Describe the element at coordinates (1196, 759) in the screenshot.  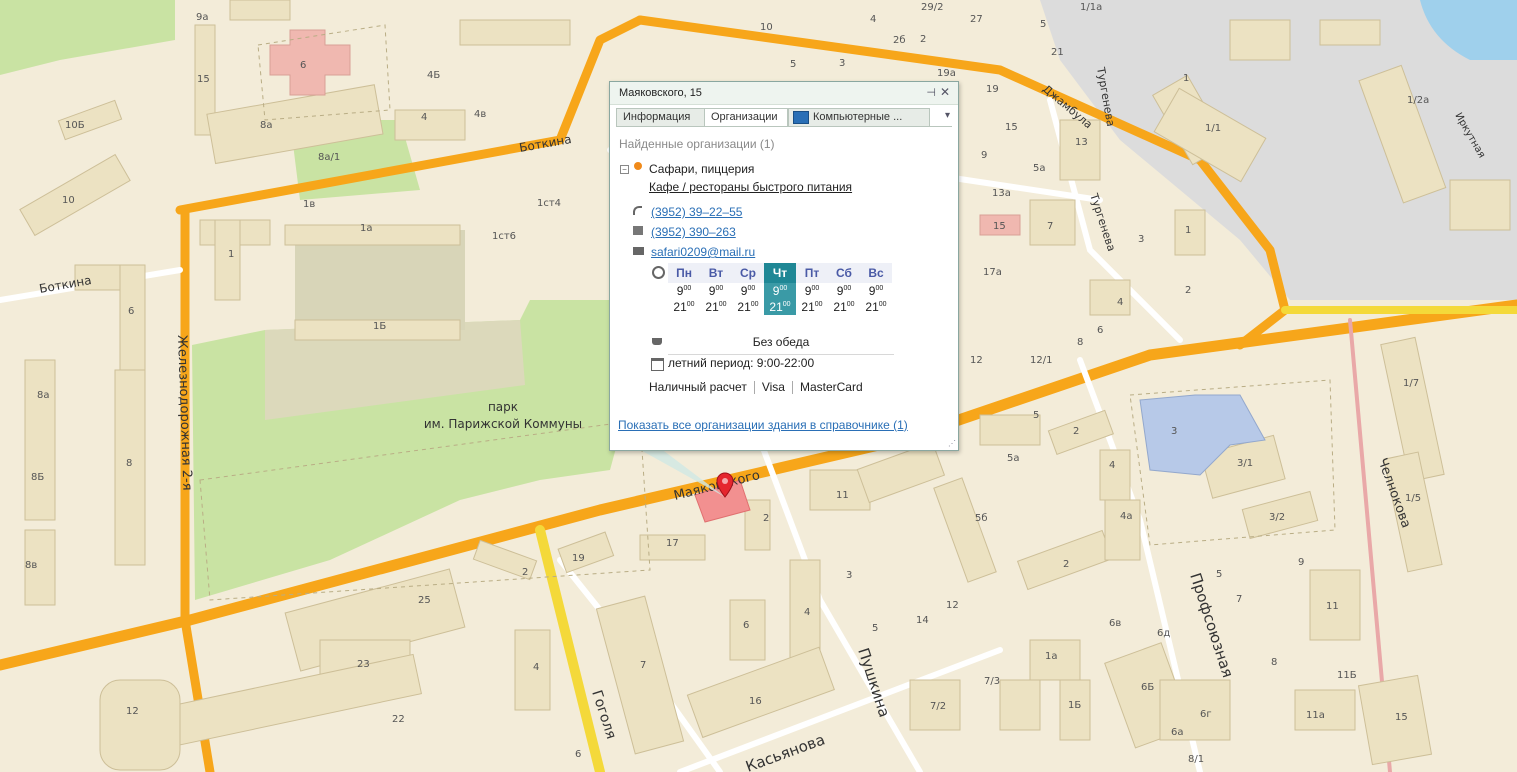
I see `svg-text: 8/1` at that location.